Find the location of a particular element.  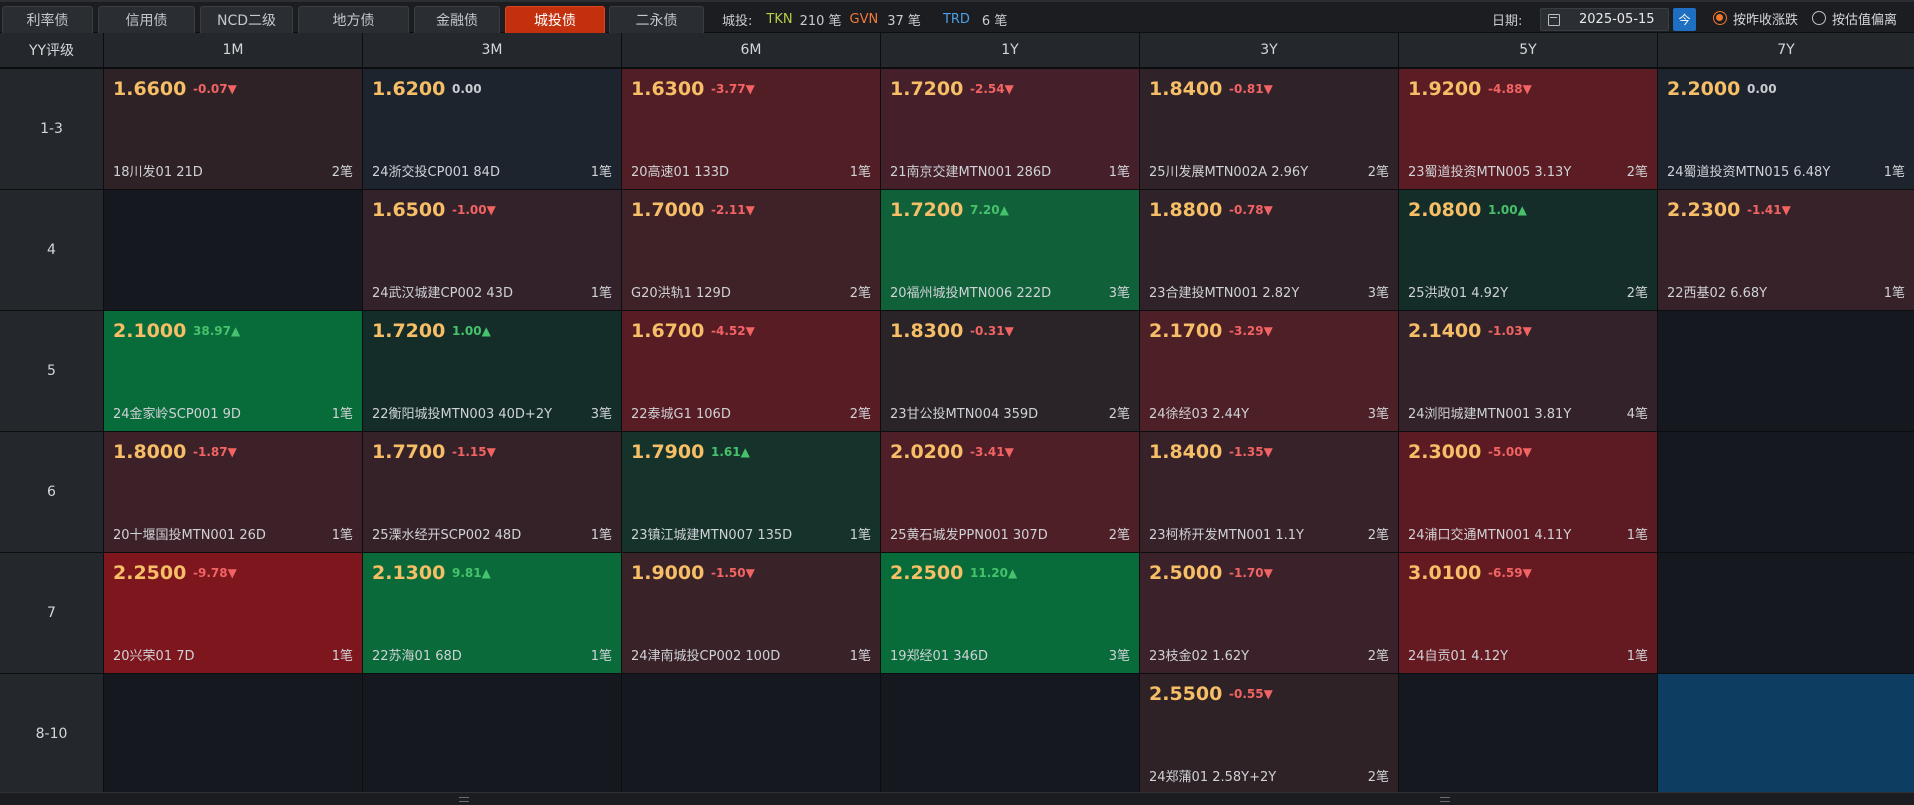

cell-change: 7.20▲ is located at coordinates (989, 210).